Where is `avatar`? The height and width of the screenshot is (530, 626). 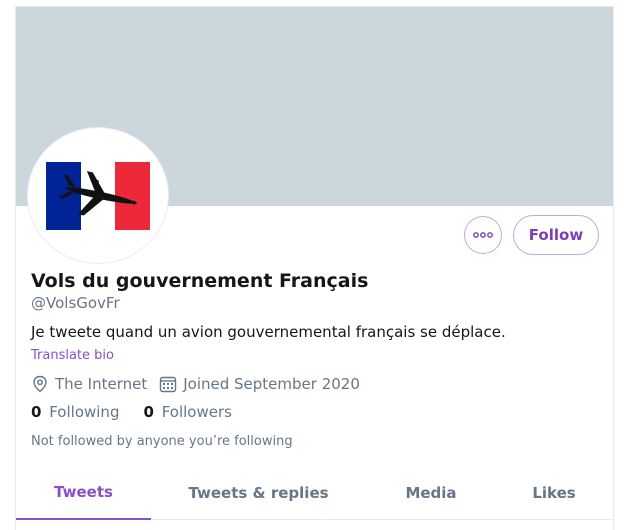
avatar is located at coordinates (98, 195).